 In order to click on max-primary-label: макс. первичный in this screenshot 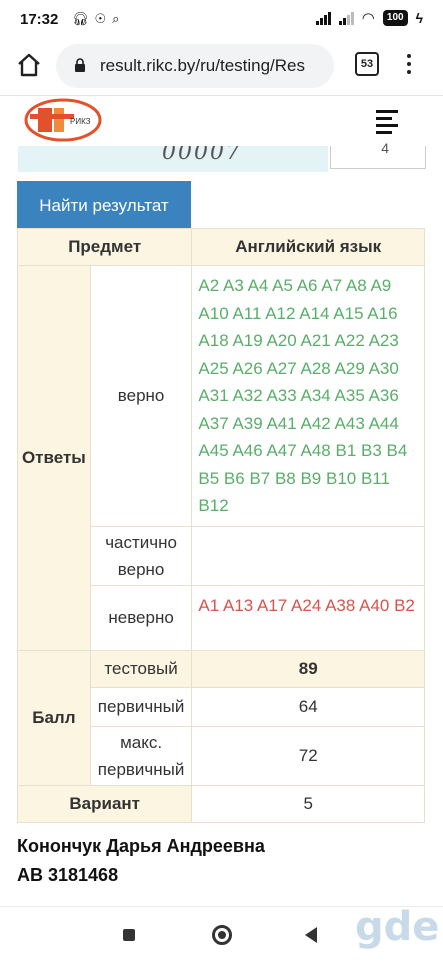, I will do `click(141, 755)`.